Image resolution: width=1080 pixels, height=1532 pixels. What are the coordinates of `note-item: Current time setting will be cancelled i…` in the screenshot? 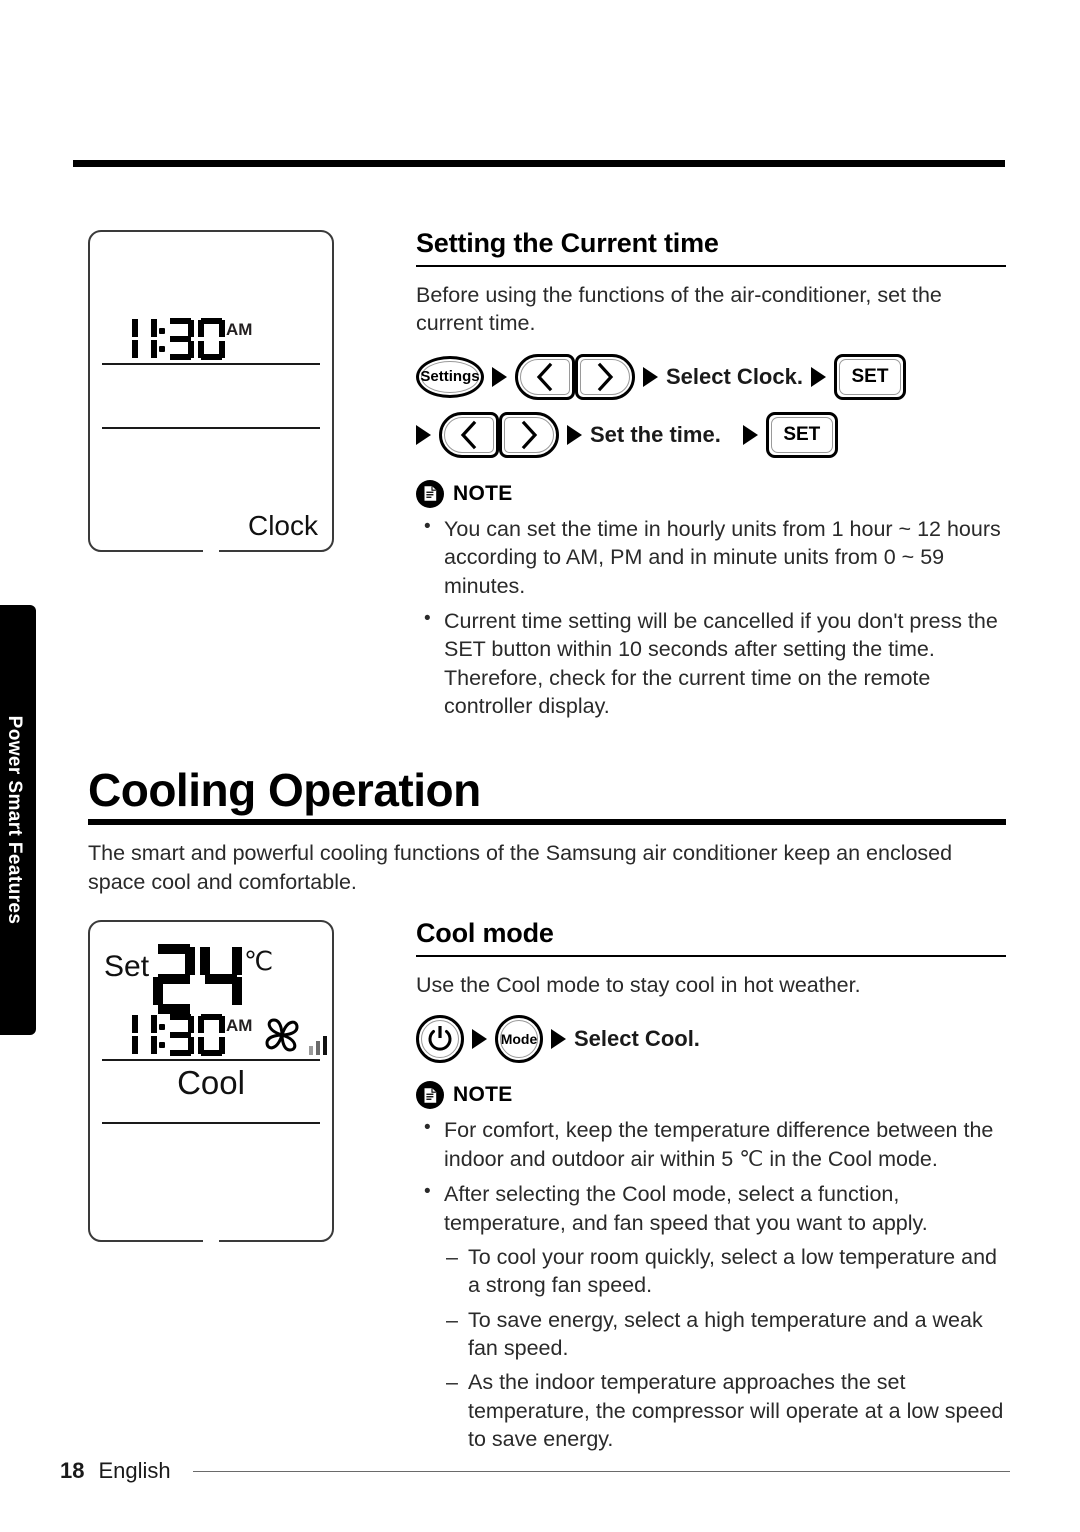 It's located at (711, 663).